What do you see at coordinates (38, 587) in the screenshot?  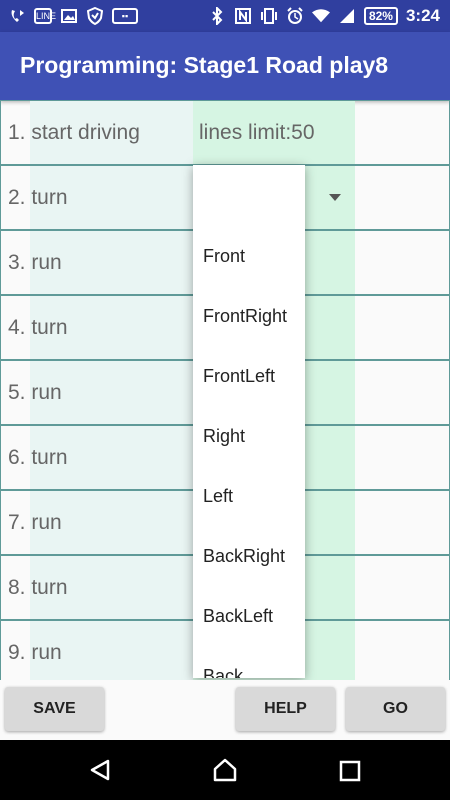 I see `row-label: 8. turn` at bounding box center [38, 587].